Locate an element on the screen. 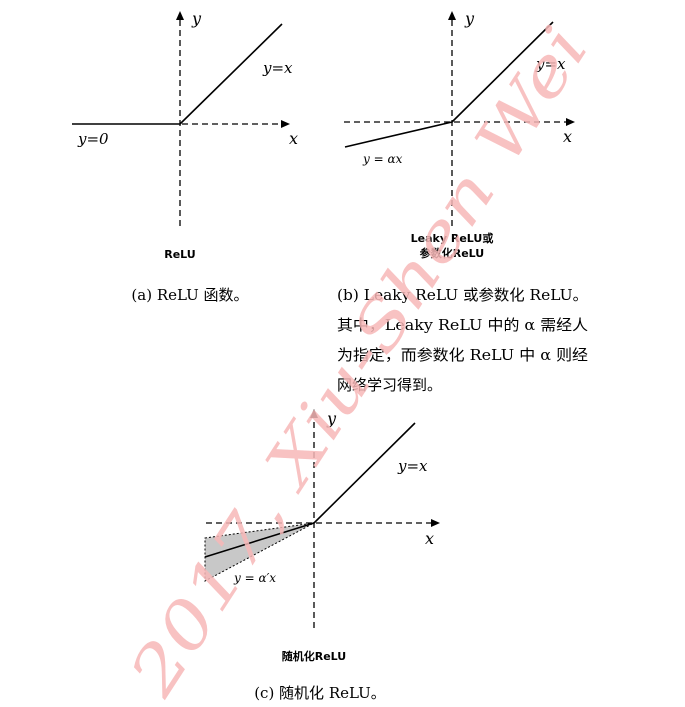 The image size is (685, 707). panel-a-relu: y x y=x y=0 ReLU (a) ReLU 函数。 is located at coordinates (185, 156).